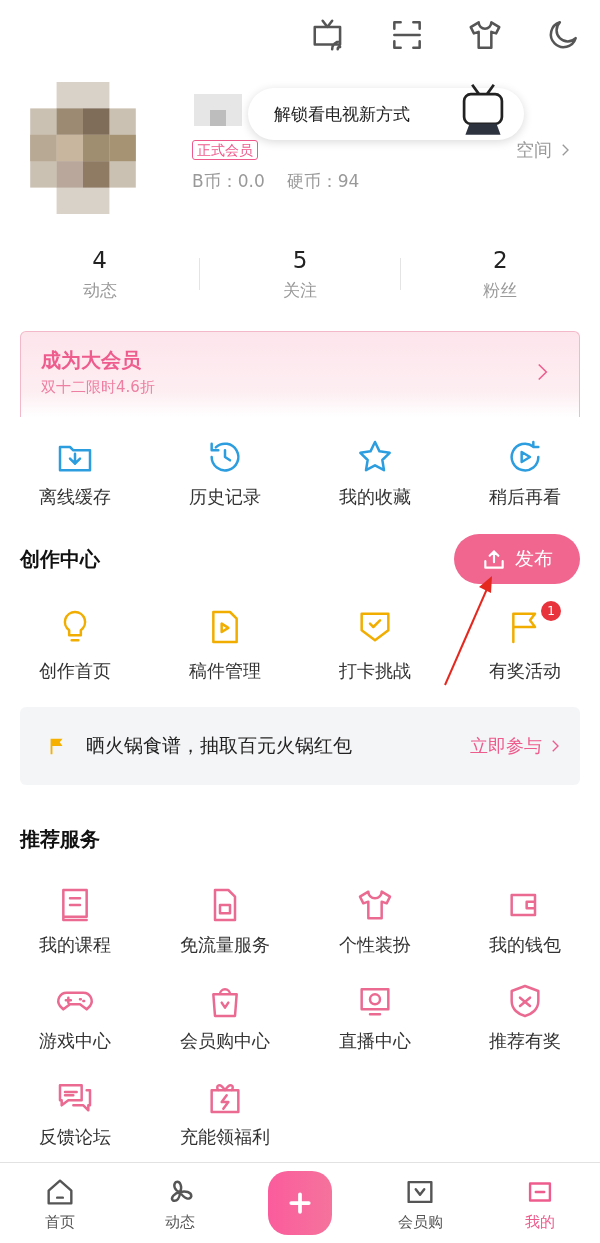 This screenshot has width=600, height=1243. I want to click on promo-text: 晒火锅食谱，抽取百元火锅红包, so click(219, 745).